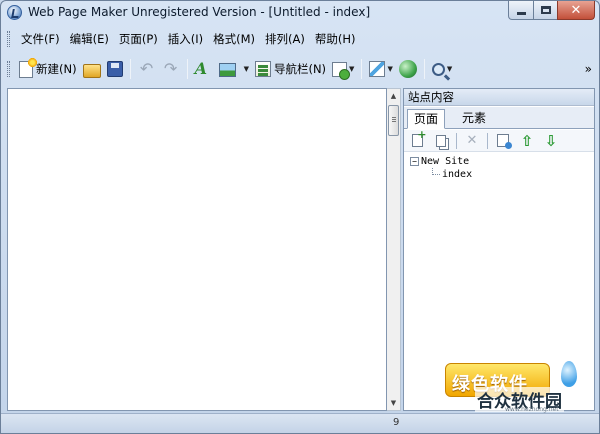 The width and height of the screenshot is (600, 434). I want to click on toolbar-overflow-button: », so click(588, 69).